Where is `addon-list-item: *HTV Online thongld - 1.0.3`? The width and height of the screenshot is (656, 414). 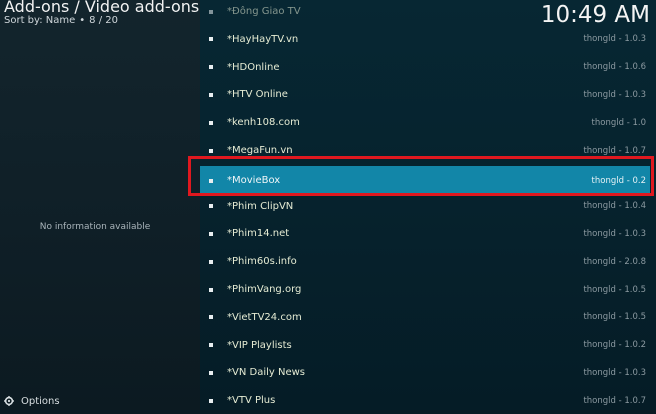 addon-list-item: *HTV Online thongld - 1.0.3 is located at coordinates (425, 94).